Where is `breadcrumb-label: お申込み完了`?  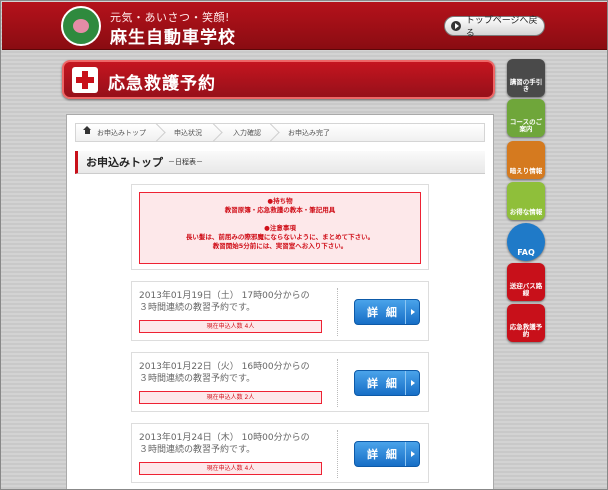 breadcrumb-label: お申込み完了 is located at coordinates (309, 132).